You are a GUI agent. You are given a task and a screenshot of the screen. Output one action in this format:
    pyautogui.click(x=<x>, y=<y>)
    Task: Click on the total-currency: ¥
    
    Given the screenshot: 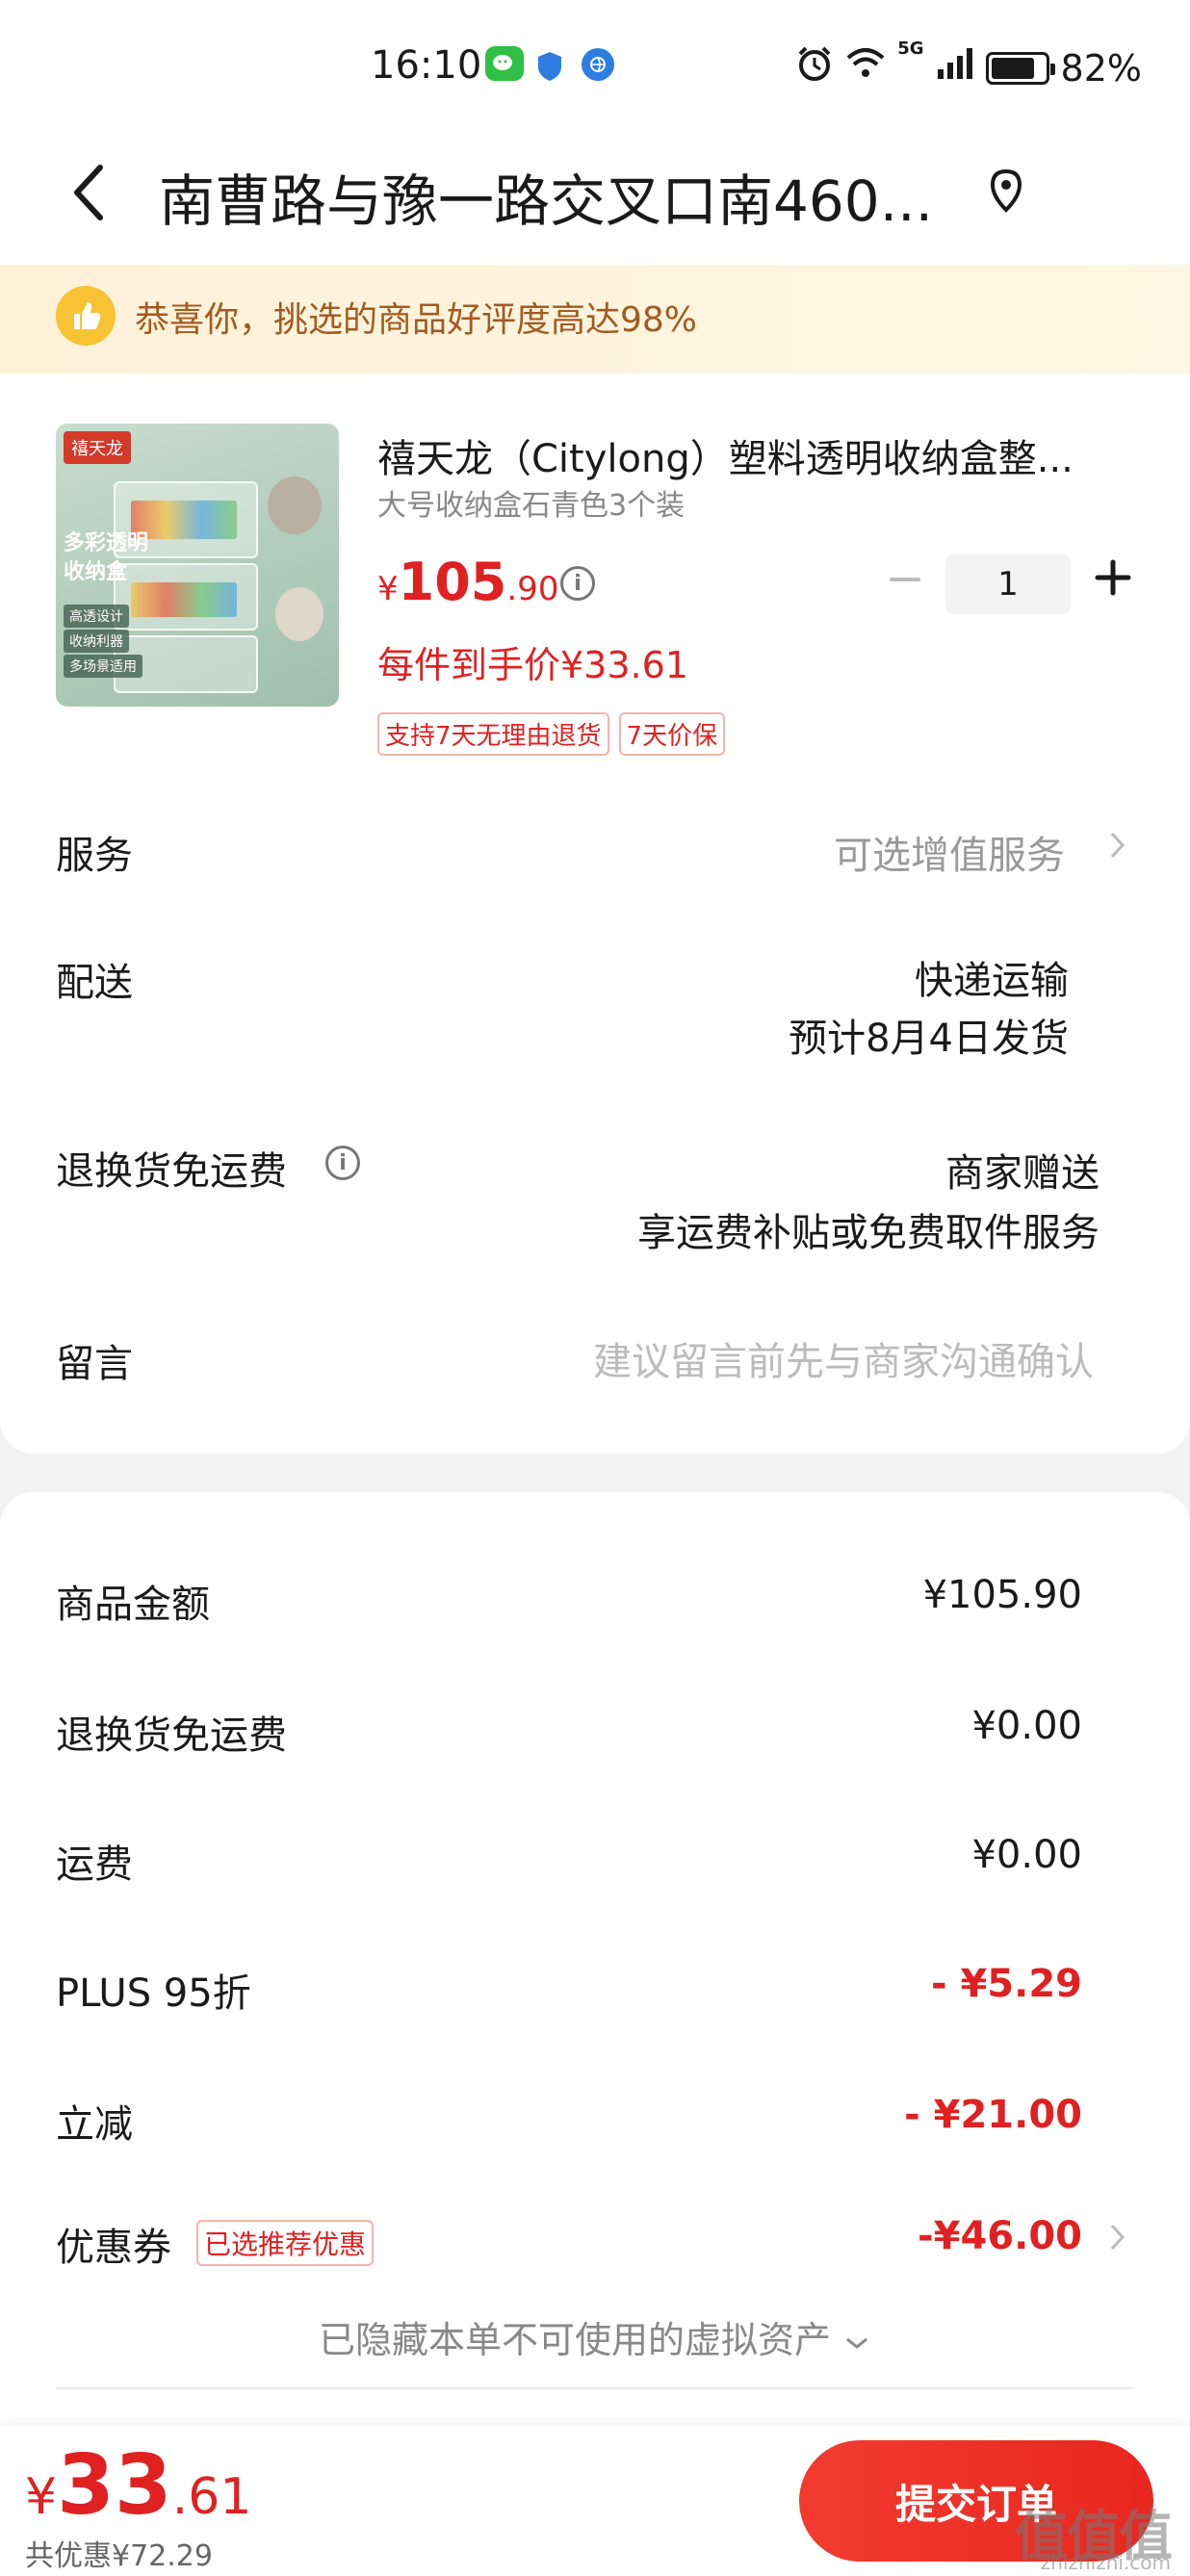 What is the action you would take?
    pyautogui.click(x=42, y=2497)
    